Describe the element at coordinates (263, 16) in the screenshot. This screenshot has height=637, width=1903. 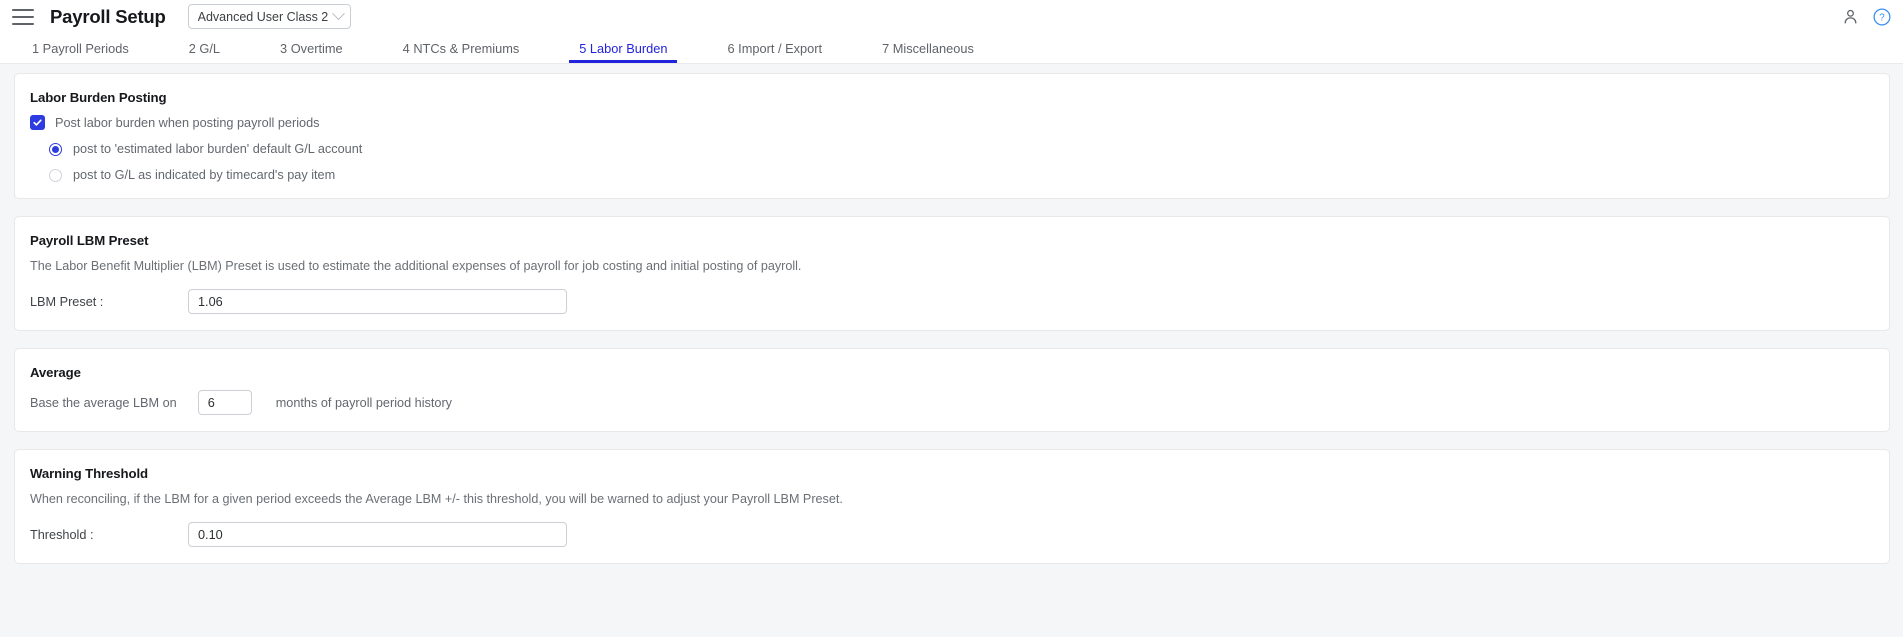
I see `user-class-selected-value: Advanced User Class 2` at that location.